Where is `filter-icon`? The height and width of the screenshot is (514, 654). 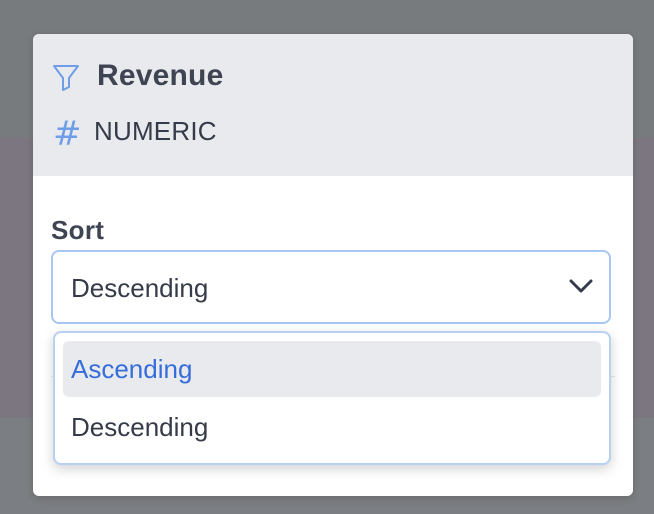 filter-icon is located at coordinates (66, 78).